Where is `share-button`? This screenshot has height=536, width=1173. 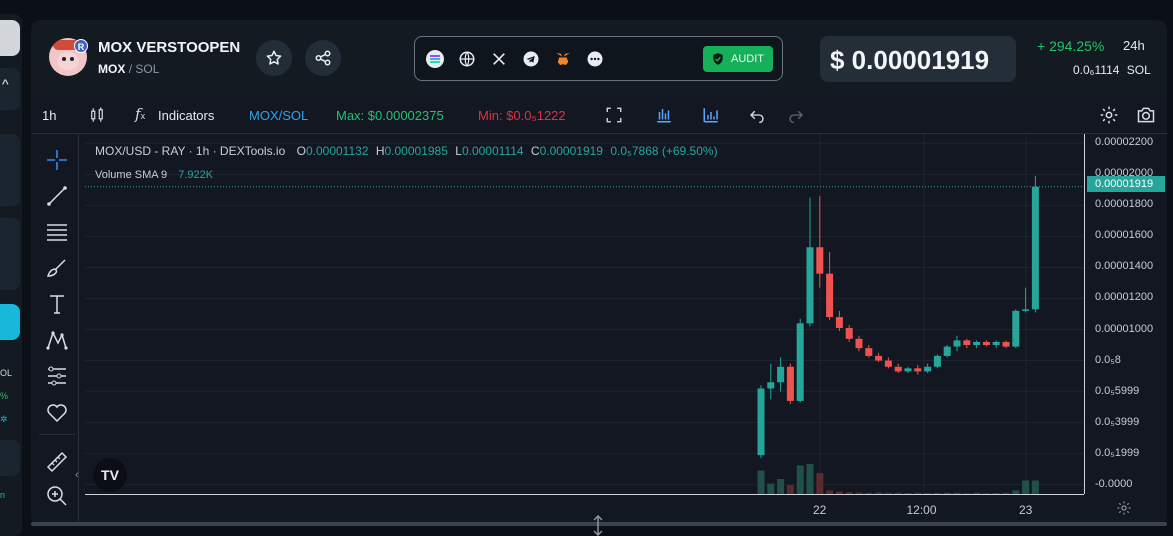
share-button is located at coordinates (323, 58).